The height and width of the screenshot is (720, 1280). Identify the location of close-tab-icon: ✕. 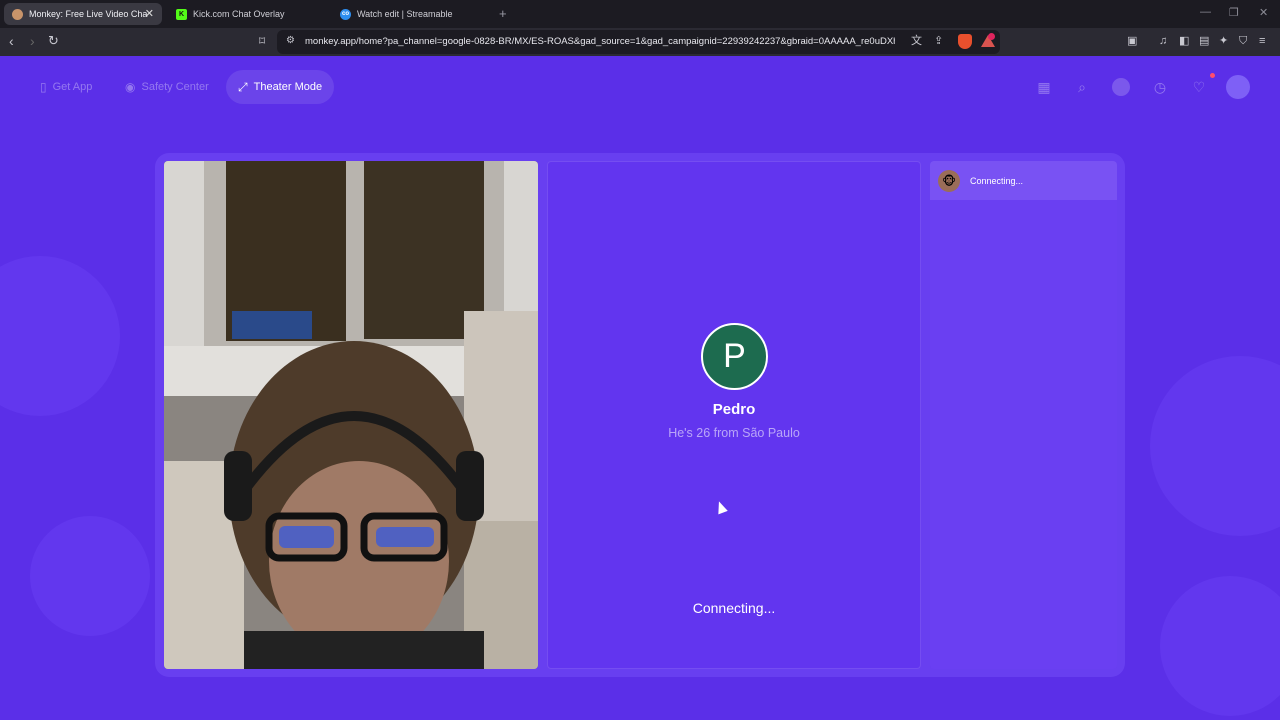
(149, 13).